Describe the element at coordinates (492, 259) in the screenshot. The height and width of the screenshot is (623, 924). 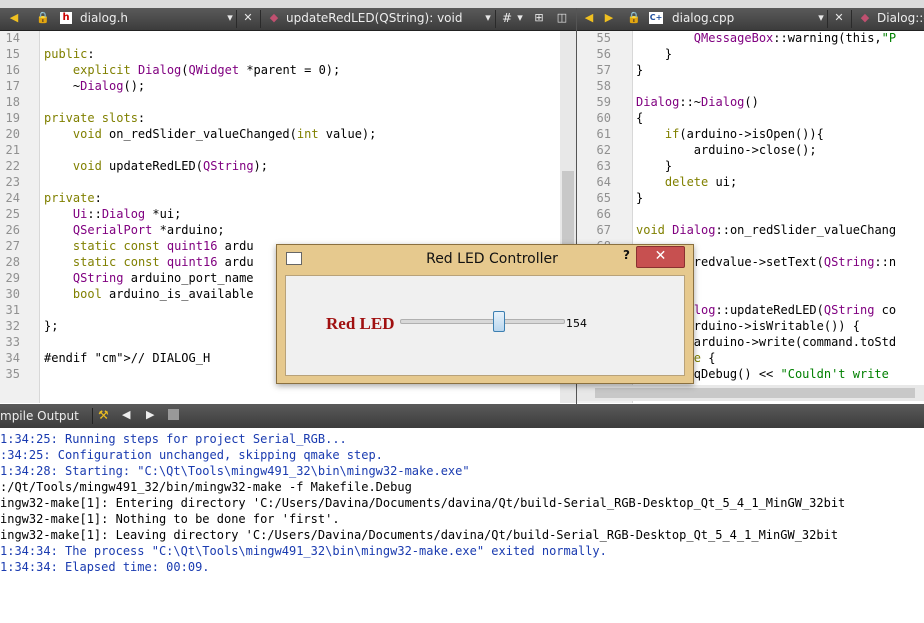
I see `dialog-title: Red LED Controller` at that location.